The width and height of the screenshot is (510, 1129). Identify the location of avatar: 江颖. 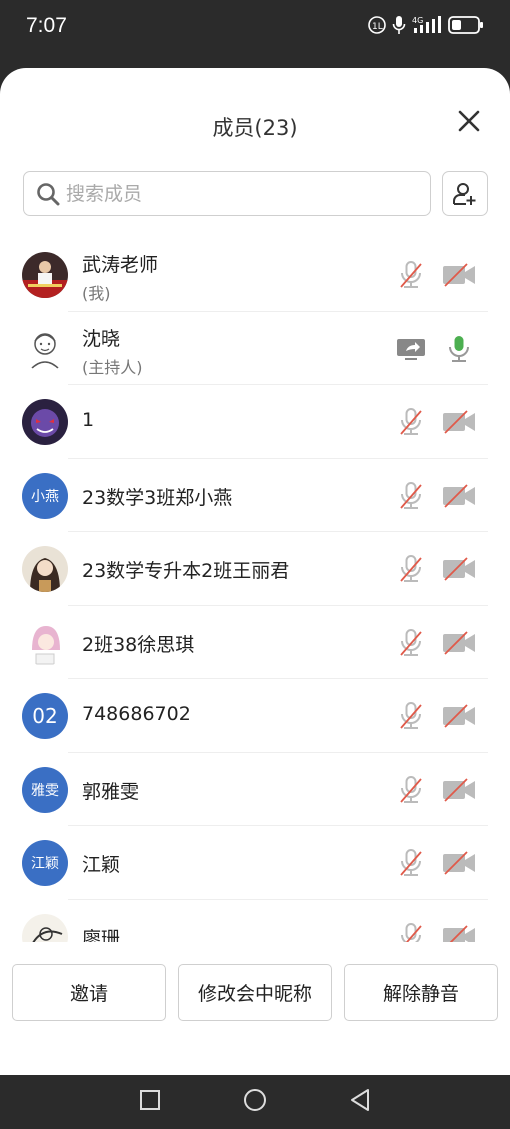
(45, 863).